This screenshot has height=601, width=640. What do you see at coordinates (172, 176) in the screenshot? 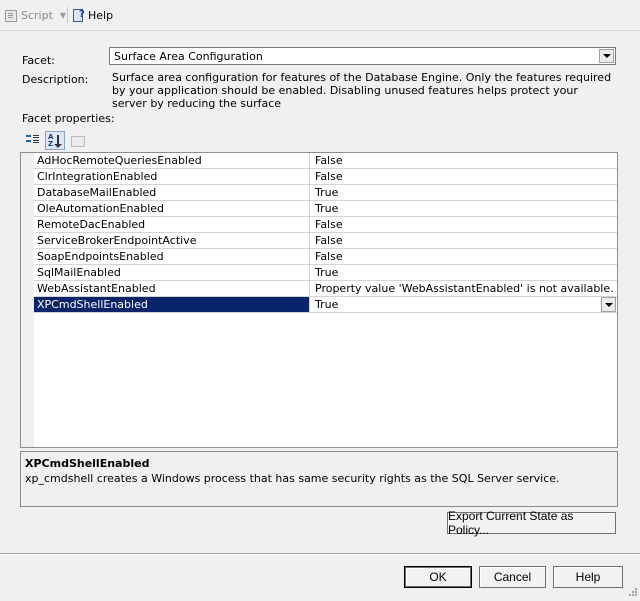
I see `property-name: ClrIntegrationEnabled` at bounding box center [172, 176].